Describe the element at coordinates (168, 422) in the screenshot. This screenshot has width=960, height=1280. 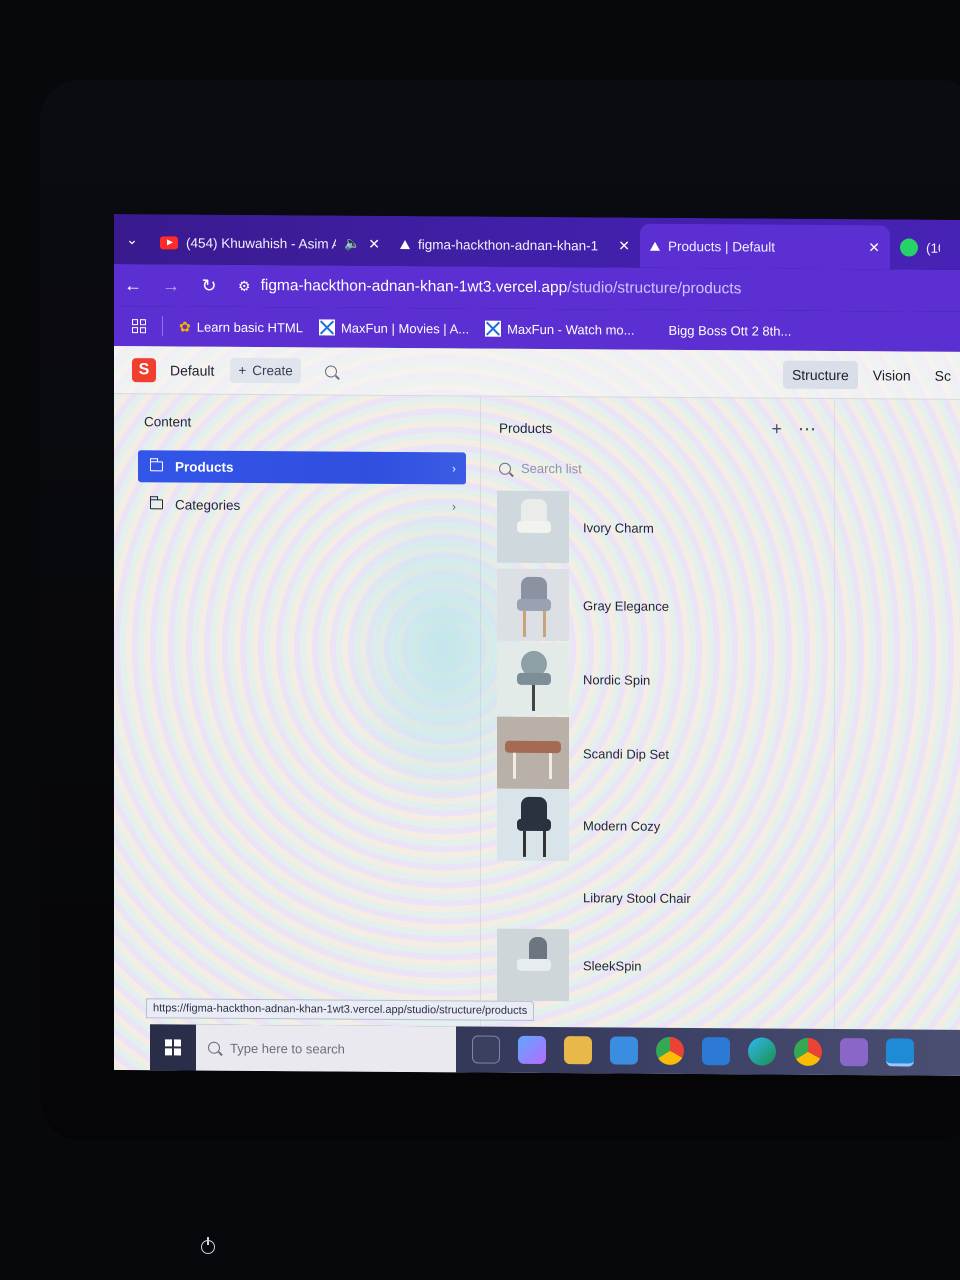
I see `pane-title: Content` at that location.